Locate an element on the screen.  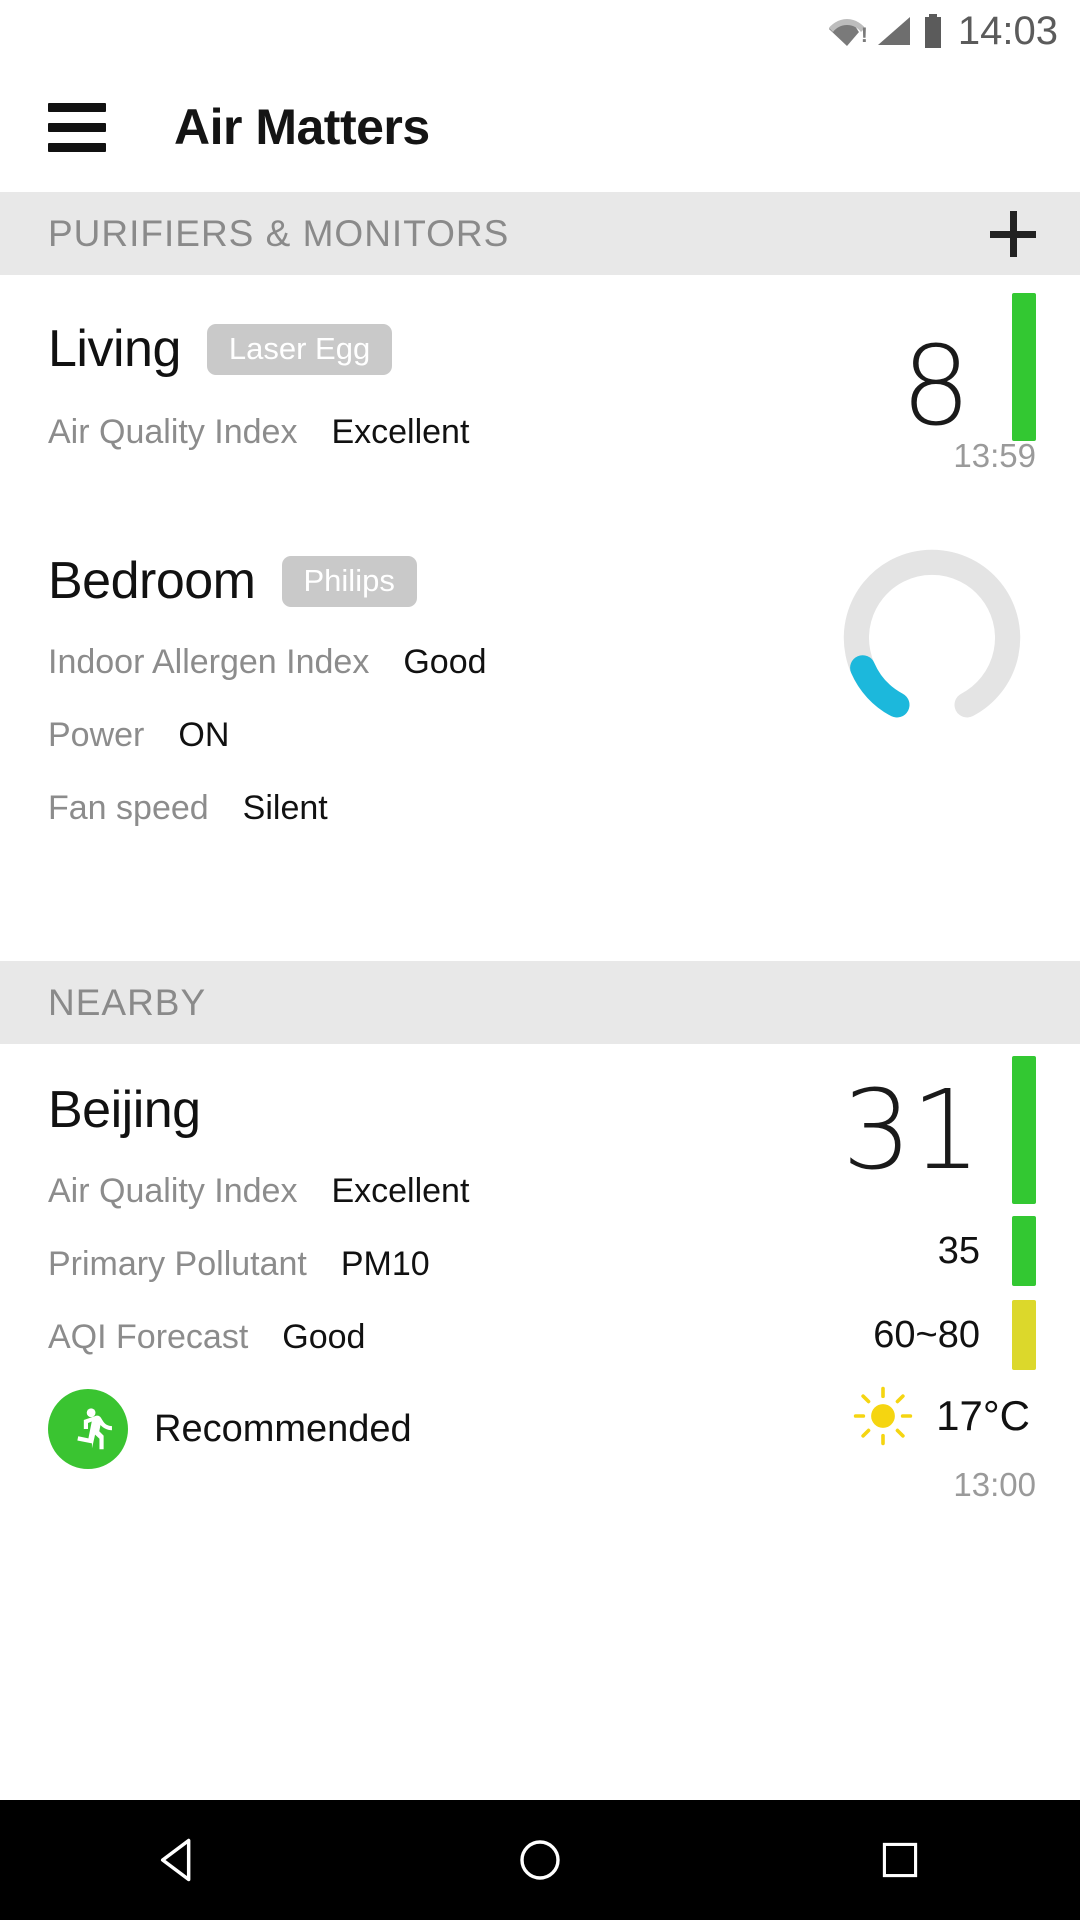
device-fan-row: Fan speed Silent is located at coordinates (542, 808).